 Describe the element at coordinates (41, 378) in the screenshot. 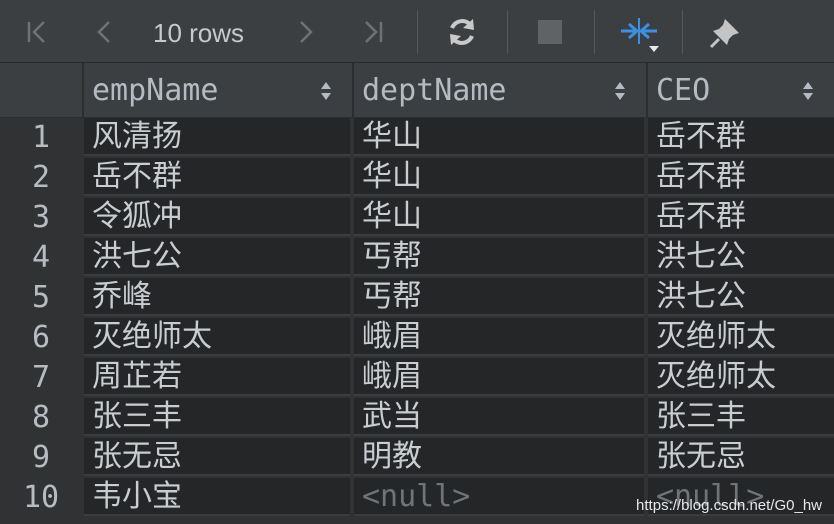

I see `row-number: 7` at that location.